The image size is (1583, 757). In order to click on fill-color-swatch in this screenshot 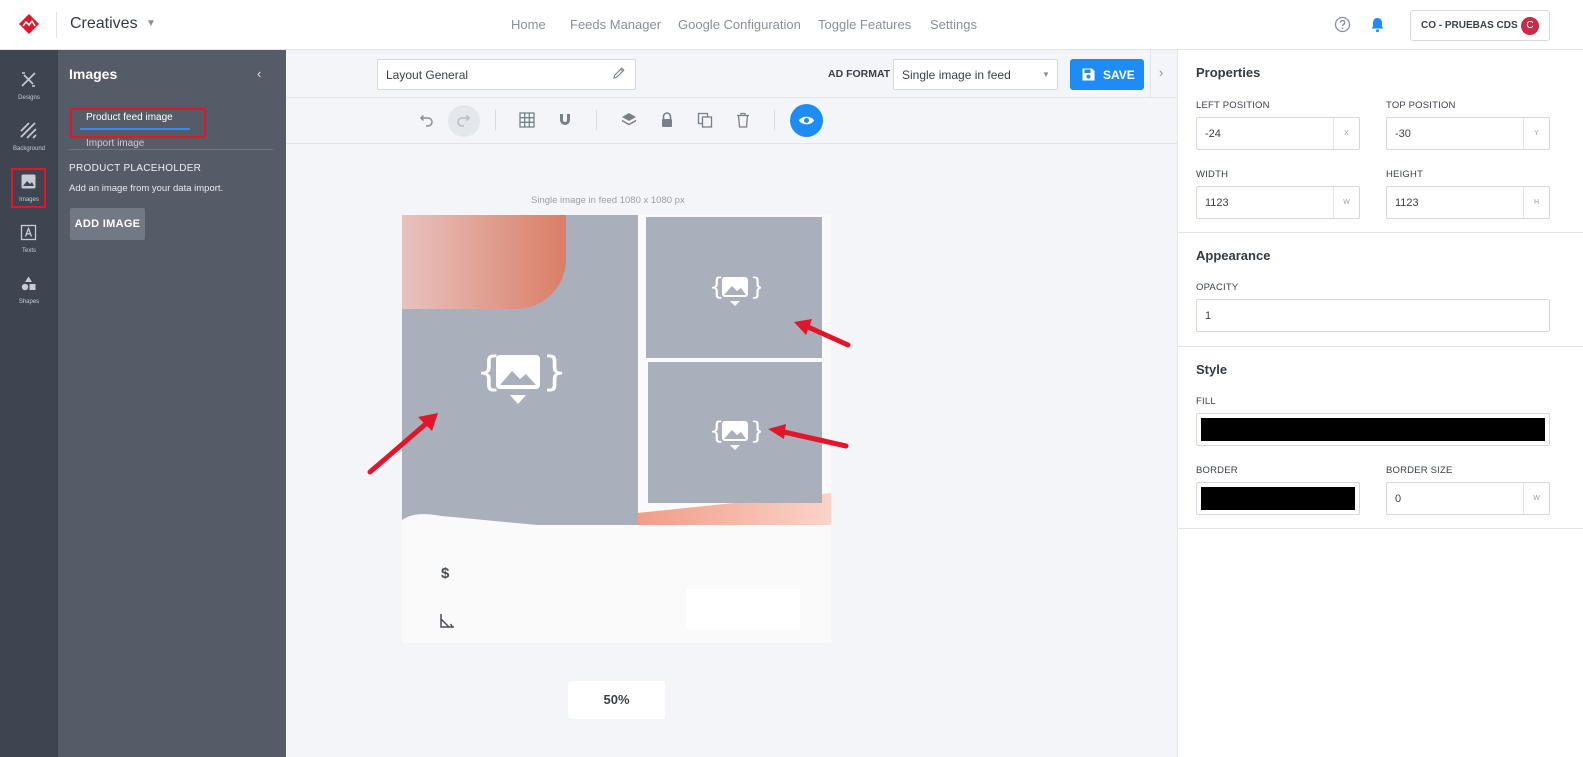, I will do `click(1373, 429)`.